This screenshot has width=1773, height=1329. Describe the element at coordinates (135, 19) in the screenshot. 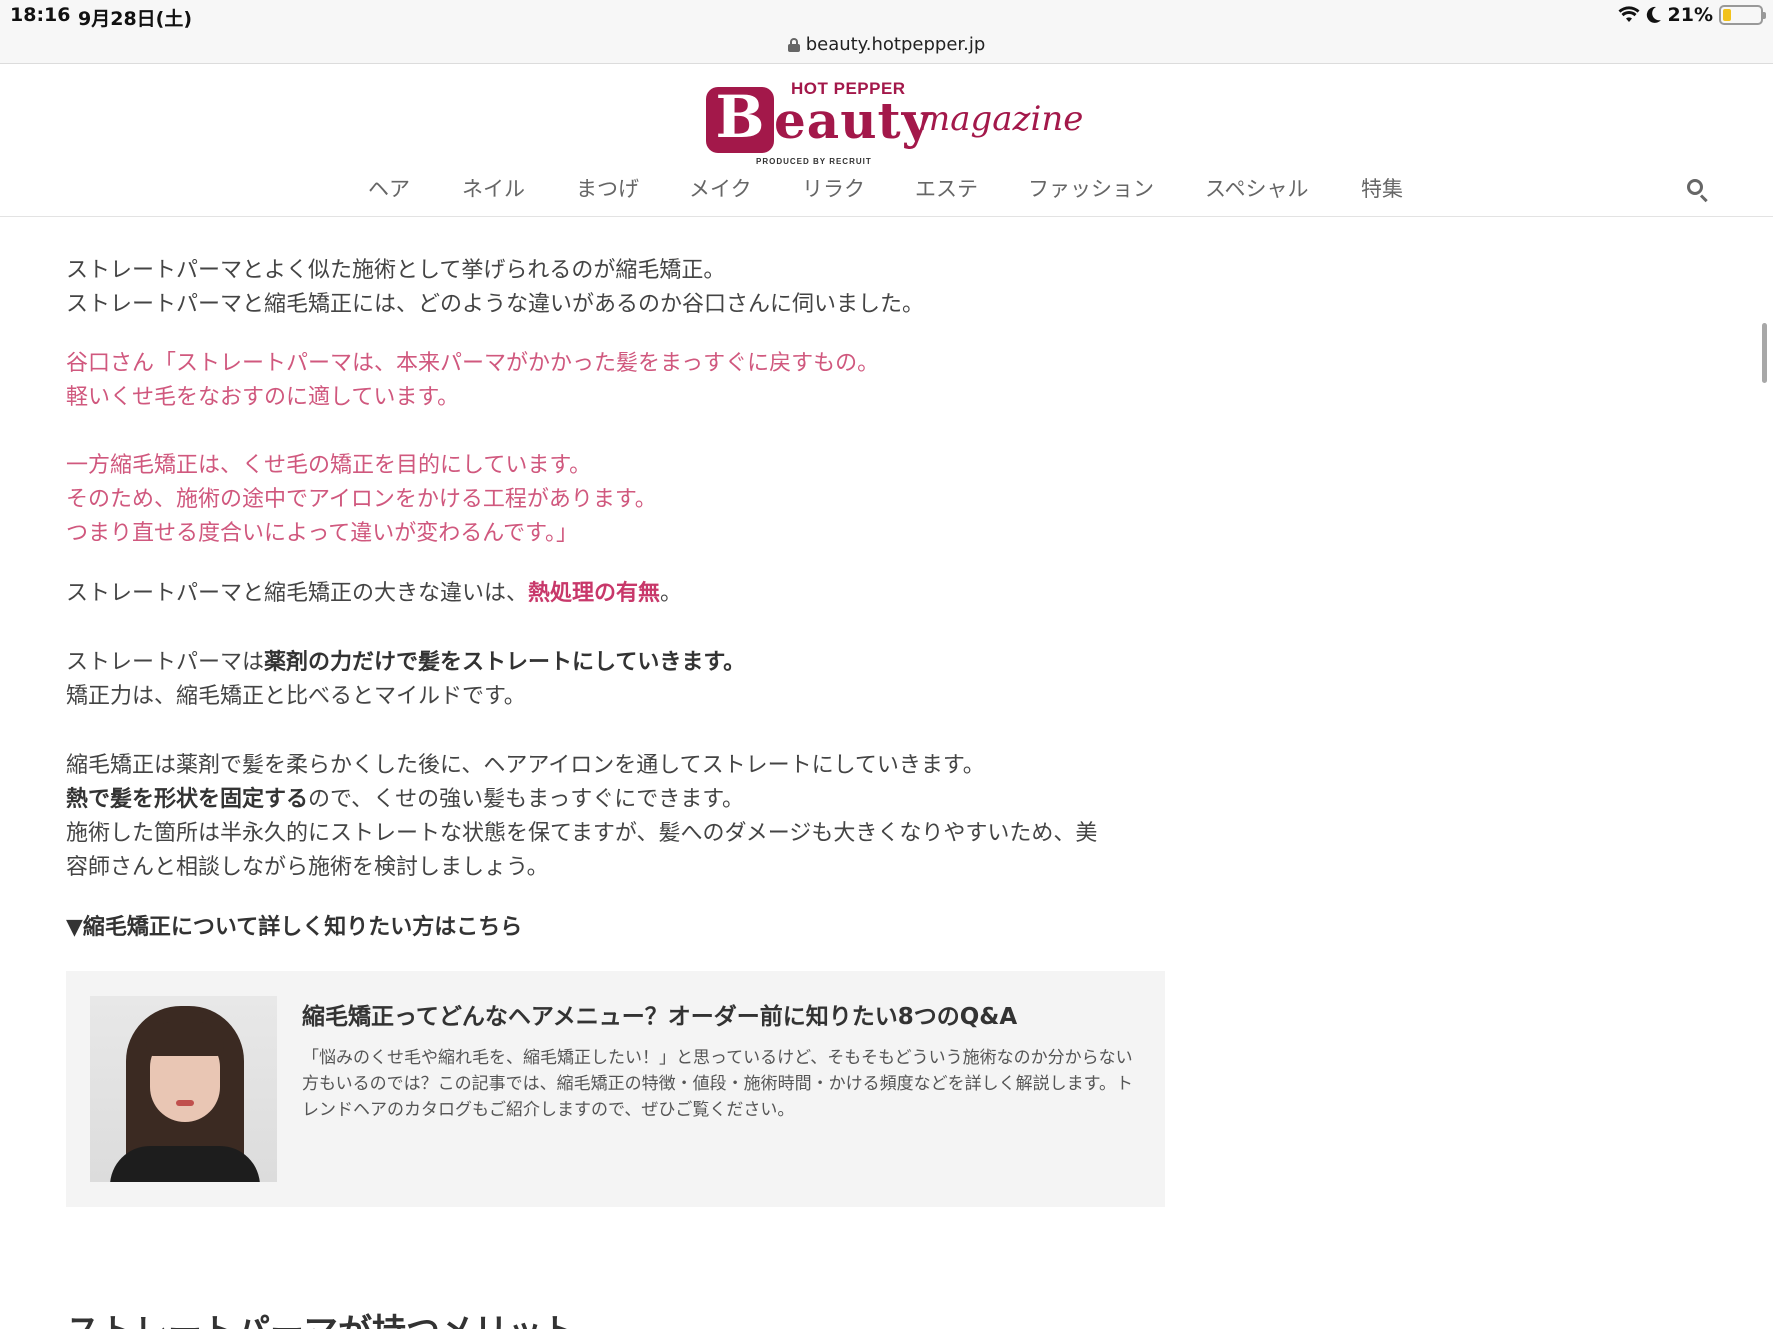

I see `status-date: 9月28日(土)` at that location.